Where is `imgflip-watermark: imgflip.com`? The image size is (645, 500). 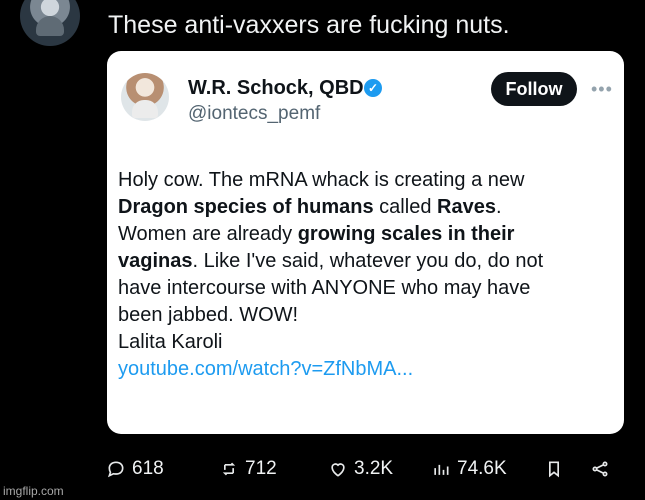
imgflip-watermark: imgflip.com is located at coordinates (33, 491).